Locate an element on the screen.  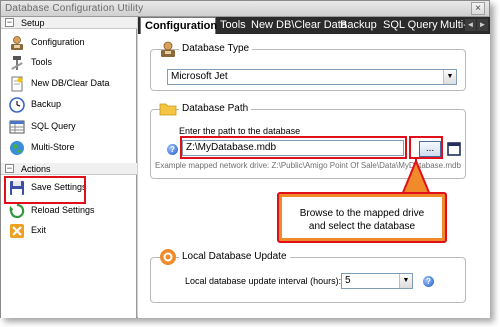
tab-scroll-right-icon: ► is located at coordinates (482, 25).